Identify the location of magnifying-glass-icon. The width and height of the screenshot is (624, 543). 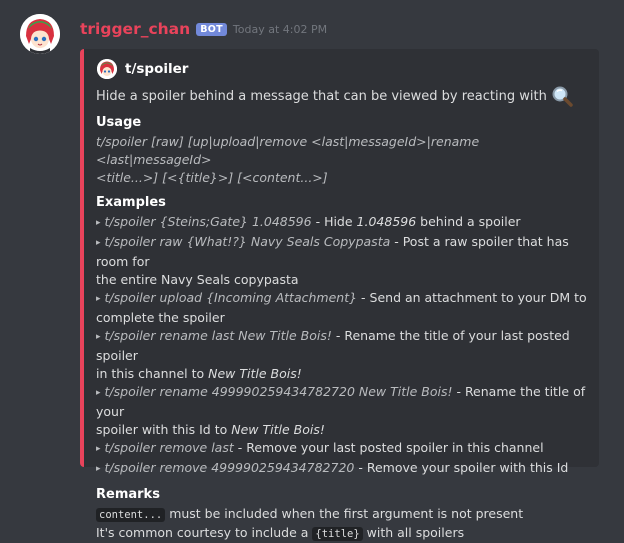
(562, 96).